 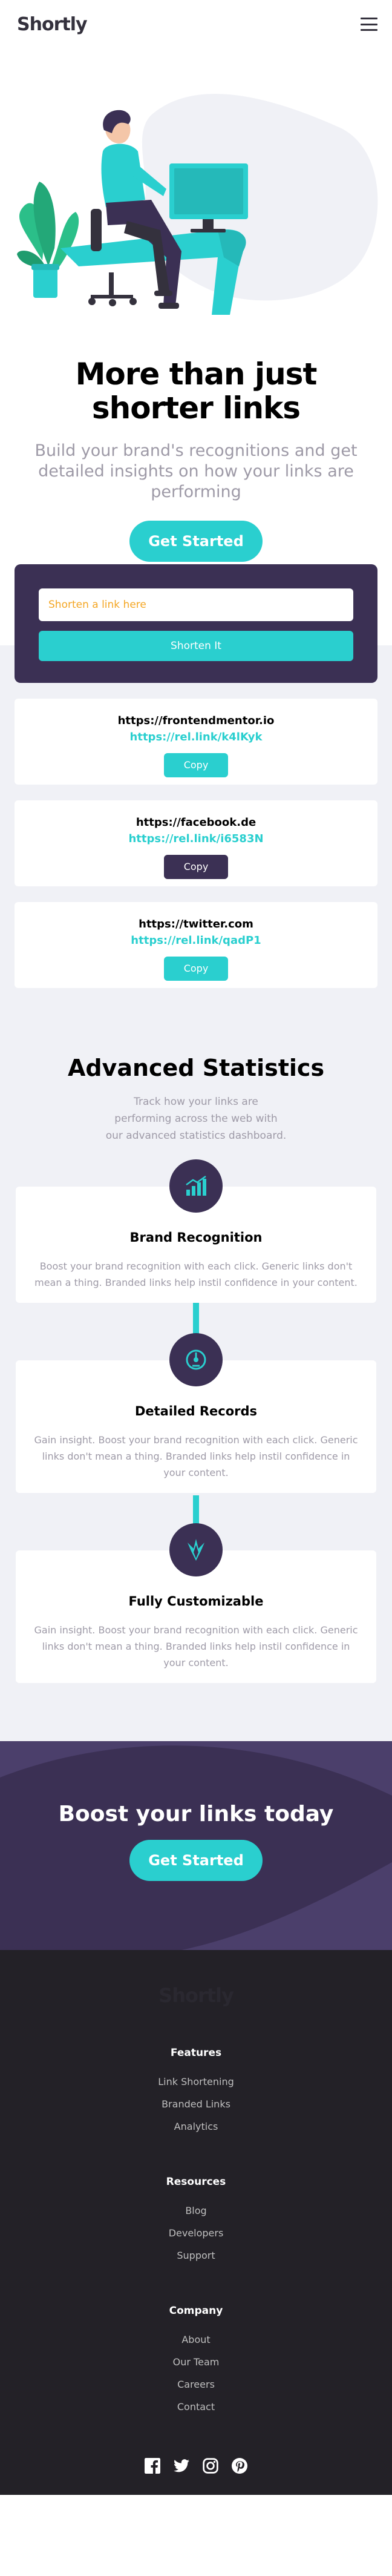 What do you see at coordinates (53, 24) in the screenshot?
I see `logo: Shortly` at bounding box center [53, 24].